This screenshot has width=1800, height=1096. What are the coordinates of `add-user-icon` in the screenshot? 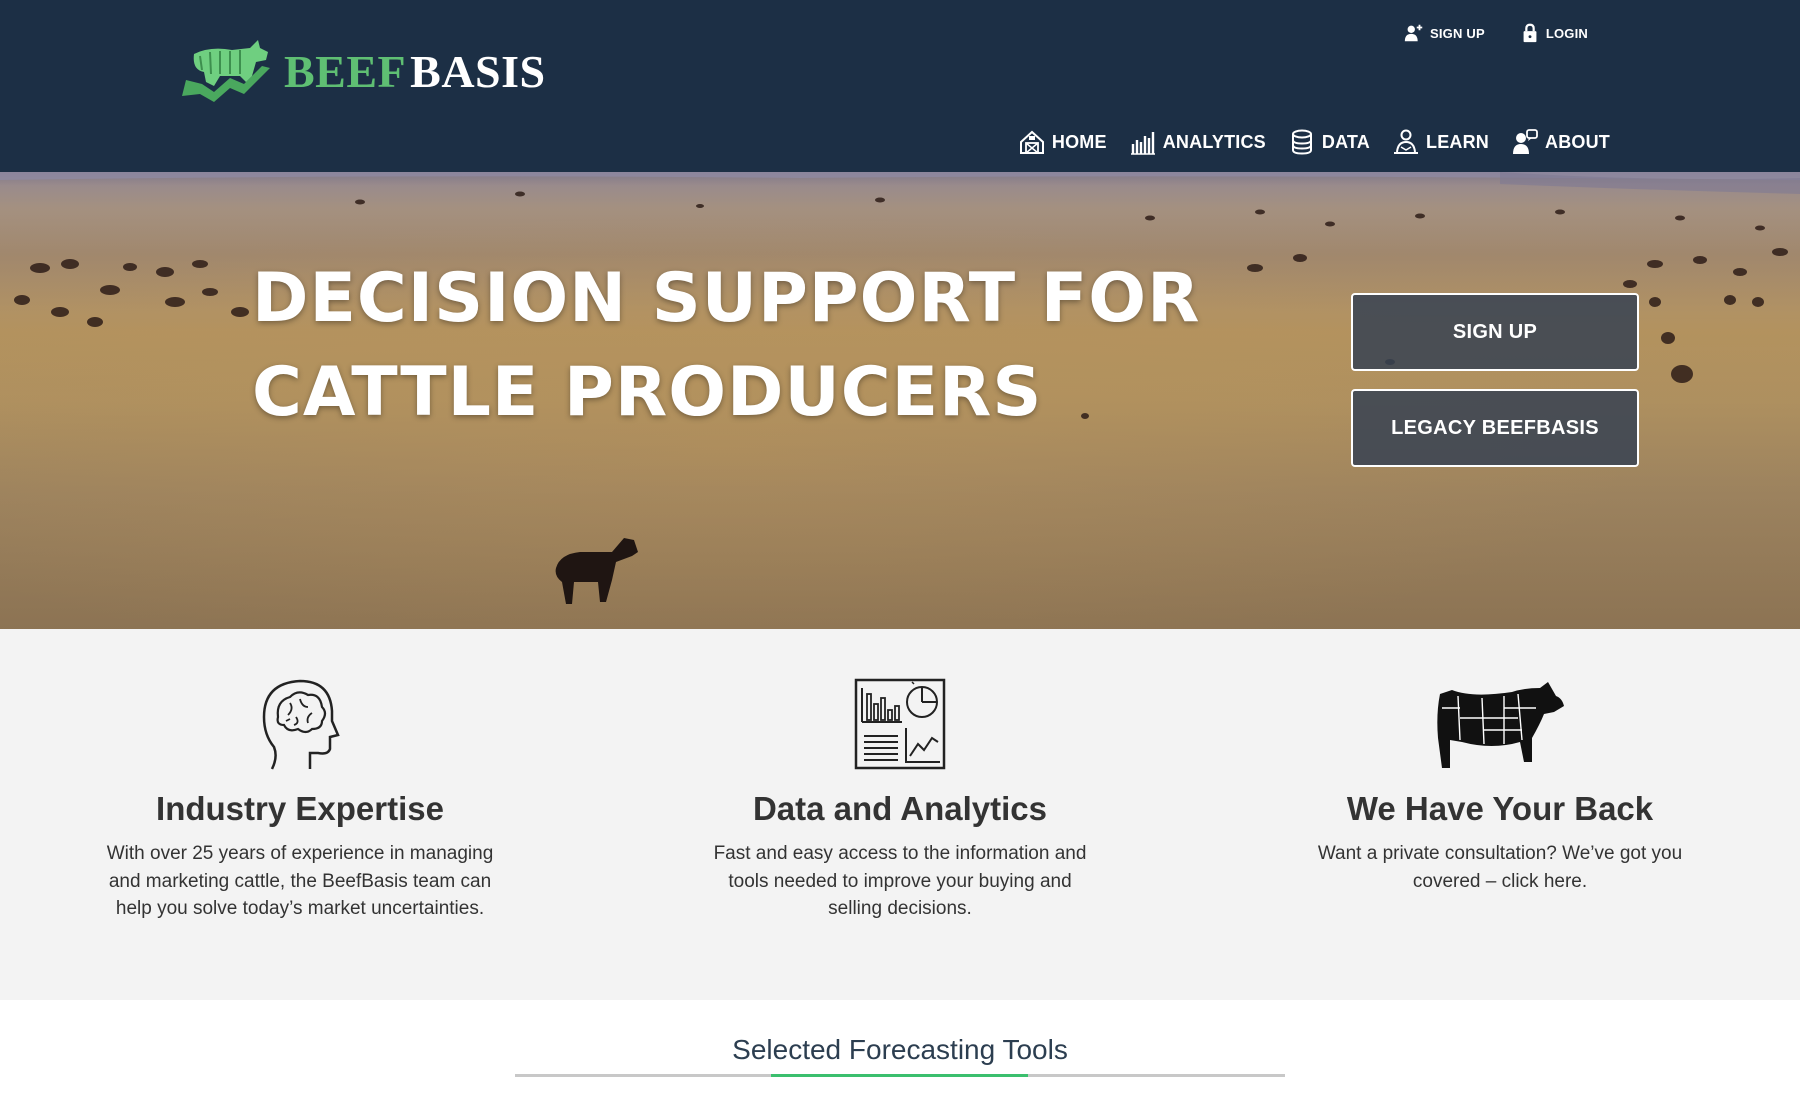 It's located at (1413, 33).